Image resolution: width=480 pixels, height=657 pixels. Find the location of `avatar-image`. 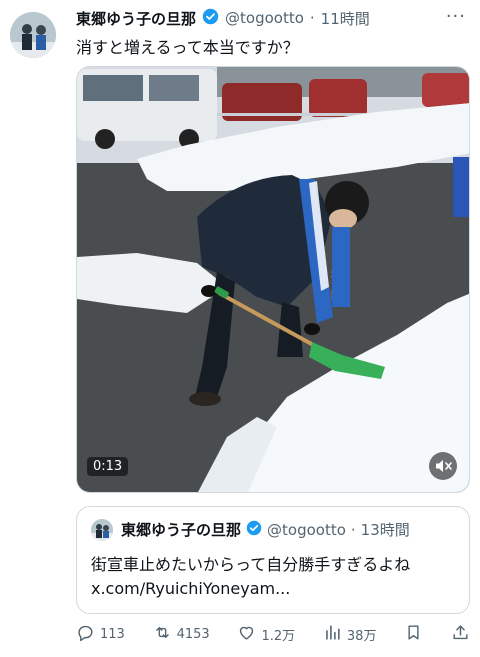

avatar-image is located at coordinates (33, 35).